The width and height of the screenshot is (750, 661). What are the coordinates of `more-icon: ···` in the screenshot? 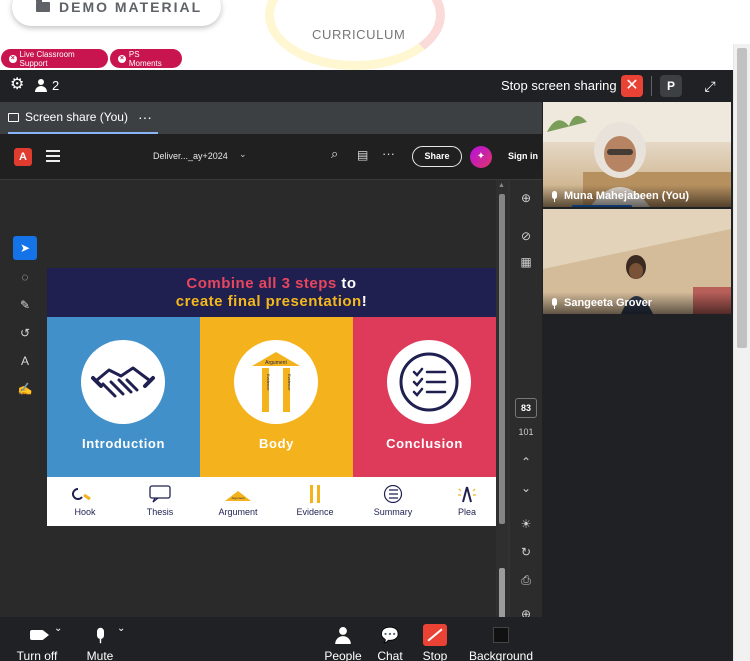 It's located at (388, 153).